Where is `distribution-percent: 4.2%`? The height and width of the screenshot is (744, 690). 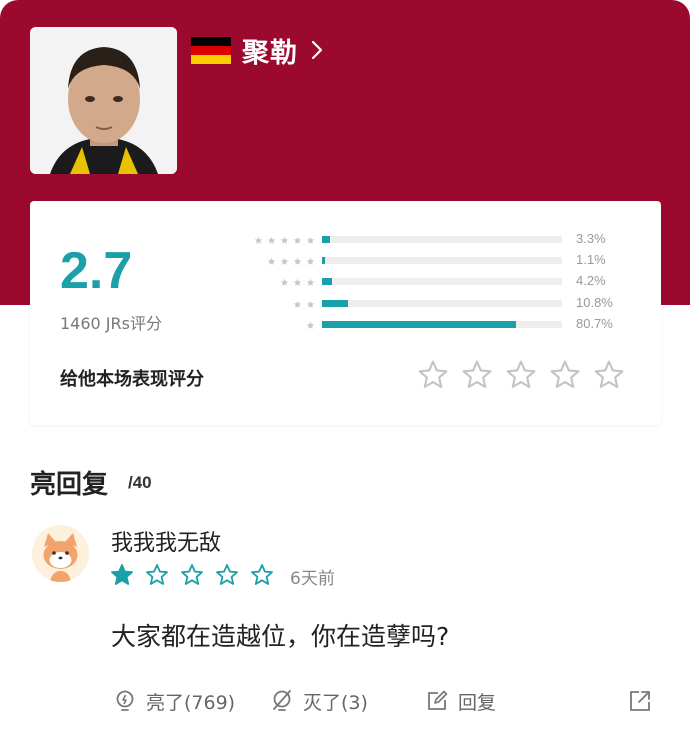
distribution-percent: 4.2% is located at coordinates (591, 280).